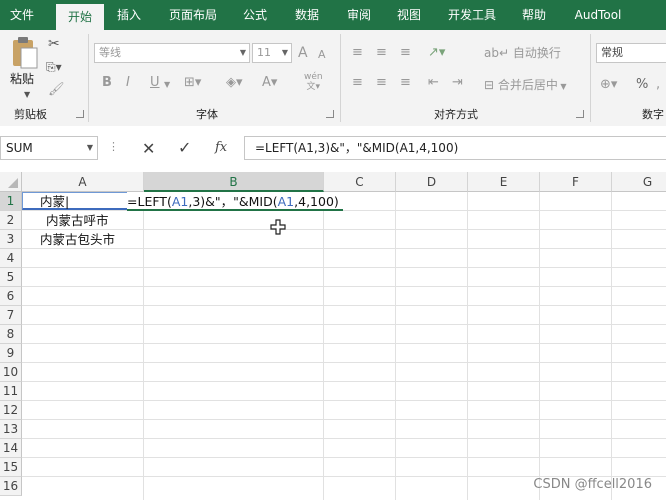 The width and height of the screenshot is (666, 500). What do you see at coordinates (590, 78) in the screenshot?
I see `ribbon-separator` at bounding box center [590, 78].